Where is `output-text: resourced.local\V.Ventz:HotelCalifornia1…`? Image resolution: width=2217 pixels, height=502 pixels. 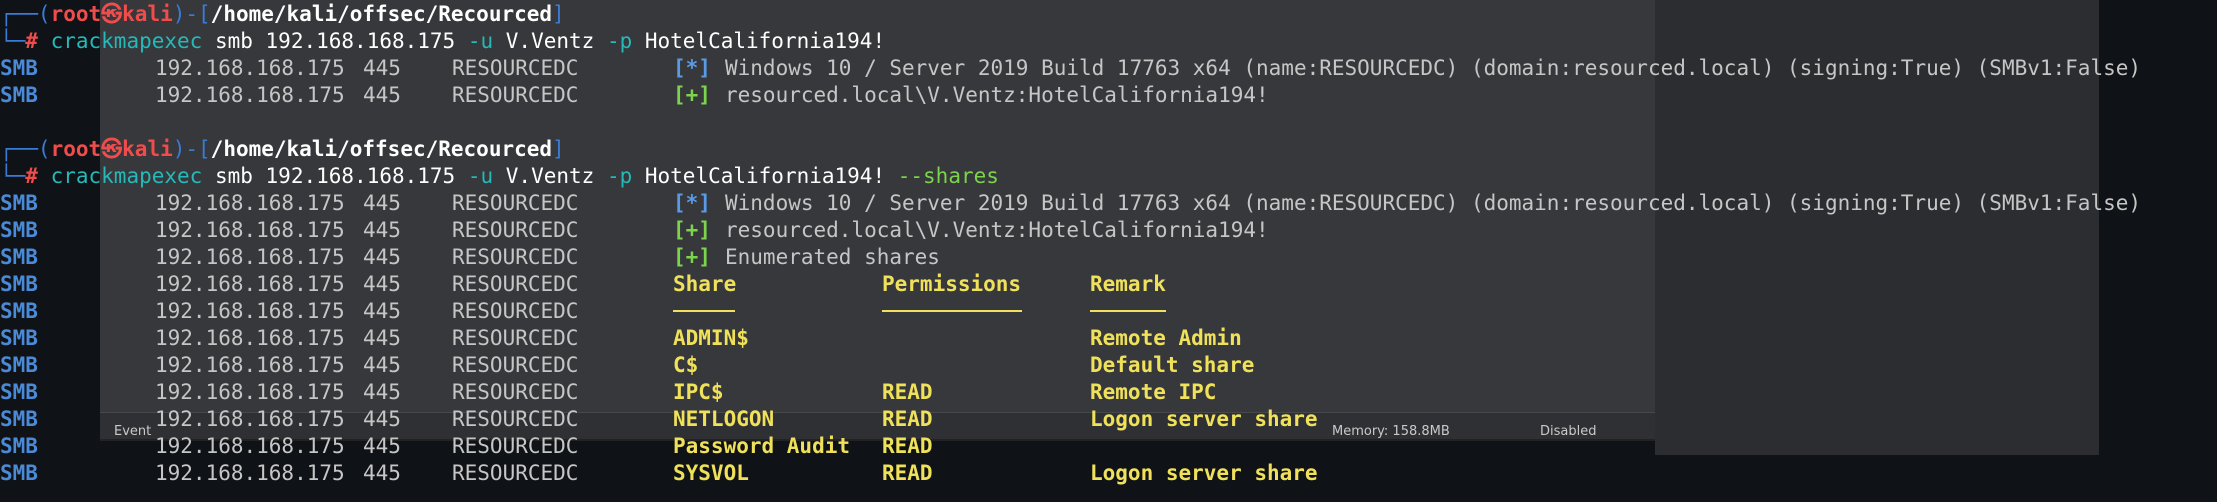
output-text: resourced.local\V.Ventz:HotelCalifornia1… is located at coordinates (997, 230).